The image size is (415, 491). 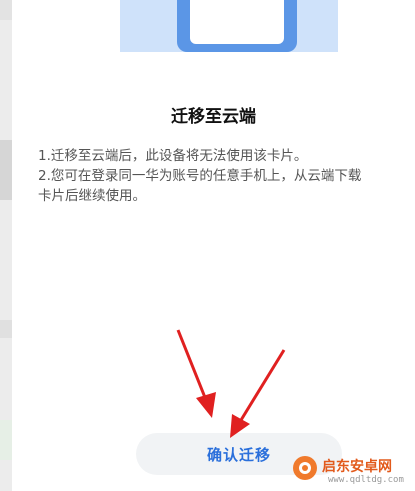 I want to click on description-line-3: 卡片后继续使用。, so click(x=92, y=196).